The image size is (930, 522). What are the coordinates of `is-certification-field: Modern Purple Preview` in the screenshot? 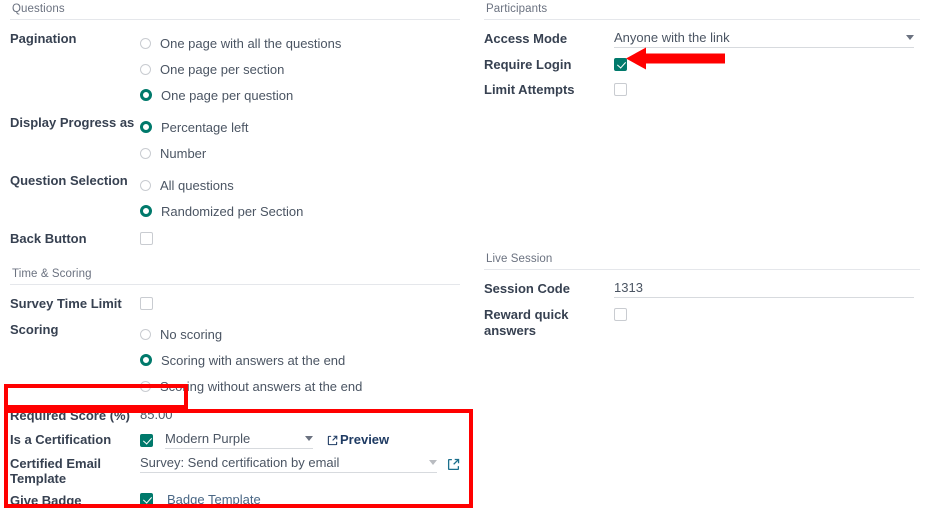 It's located at (300, 439).